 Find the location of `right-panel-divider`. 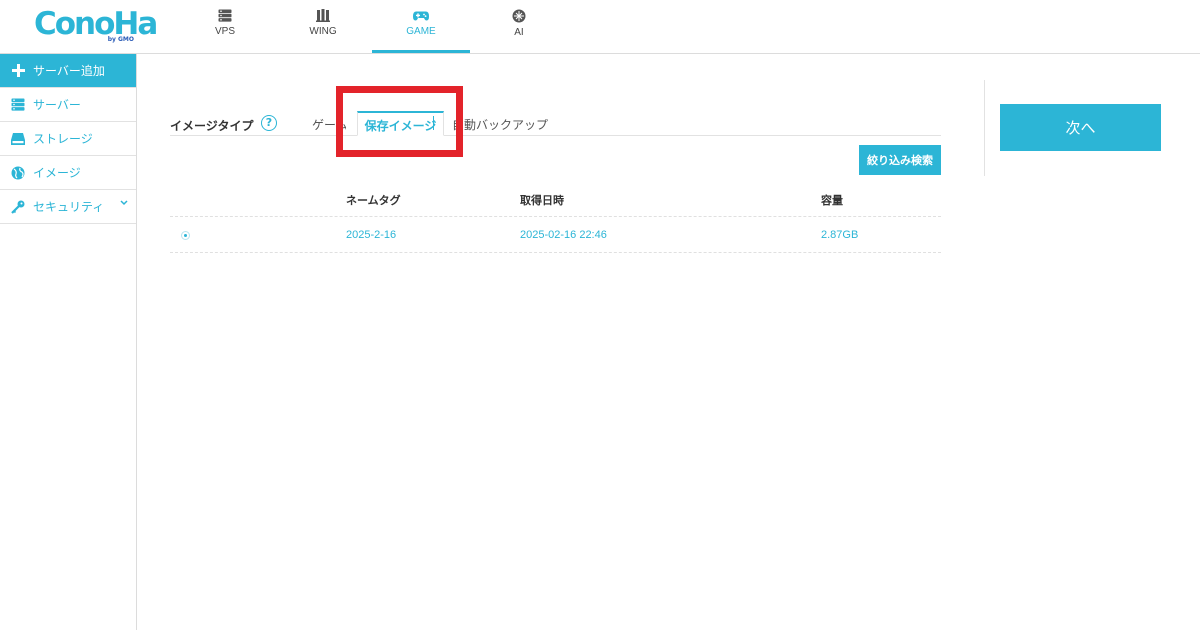

right-panel-divider is located at coordinates (984, 128).